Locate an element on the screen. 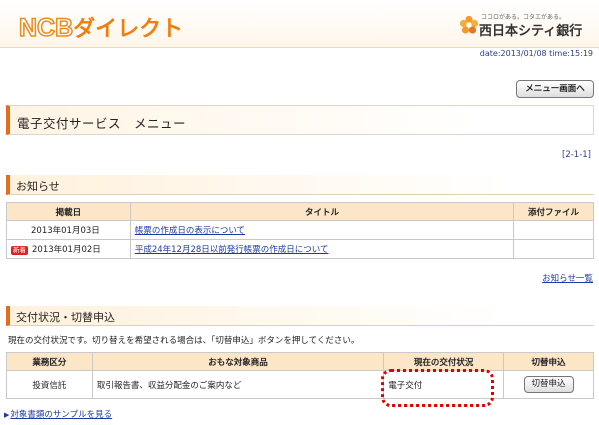 The height and width of the screenshot is (425, 599). status-row: 投資信託 取引報告書、収益分配金のご案内など 電子交付 切替申込 is located at coordinates (300, 384).